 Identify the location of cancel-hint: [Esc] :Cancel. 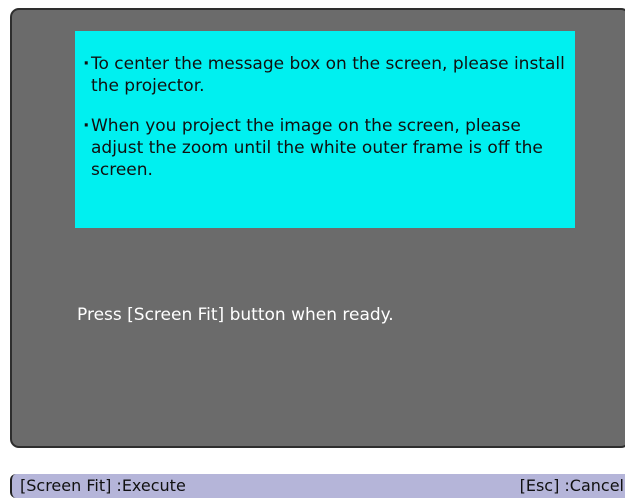
(572, 486).